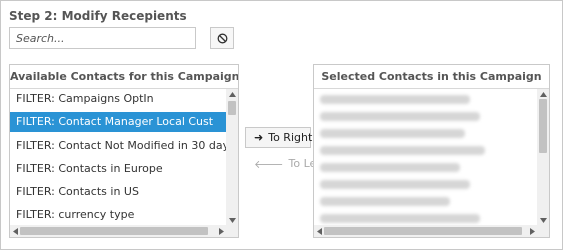 The width and height of the screenshot is (563, 250). Describe the element at coordinates (118, 215) in the screenshot. I see `list-item: FILTER: currency type` at that location.